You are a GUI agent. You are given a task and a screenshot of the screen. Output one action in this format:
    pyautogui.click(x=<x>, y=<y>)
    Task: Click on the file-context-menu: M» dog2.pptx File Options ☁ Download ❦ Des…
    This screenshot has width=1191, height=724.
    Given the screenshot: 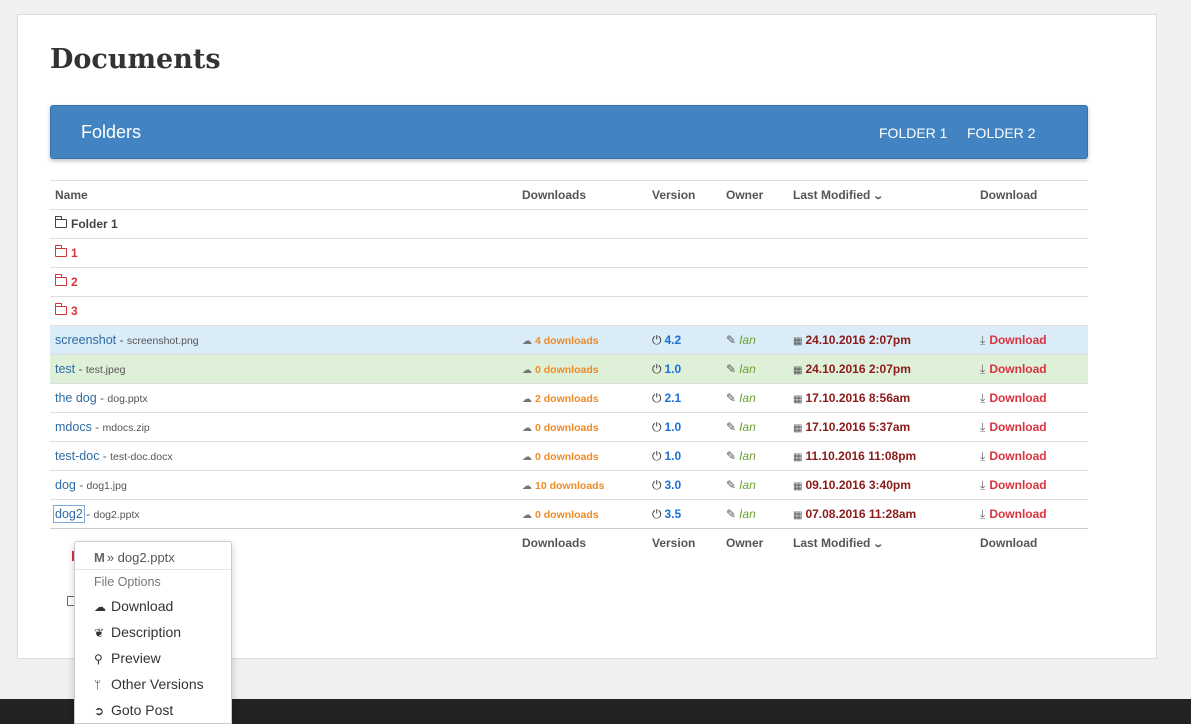 What is the action you would take?
    pyautogui.click(x=153, y=632)
    